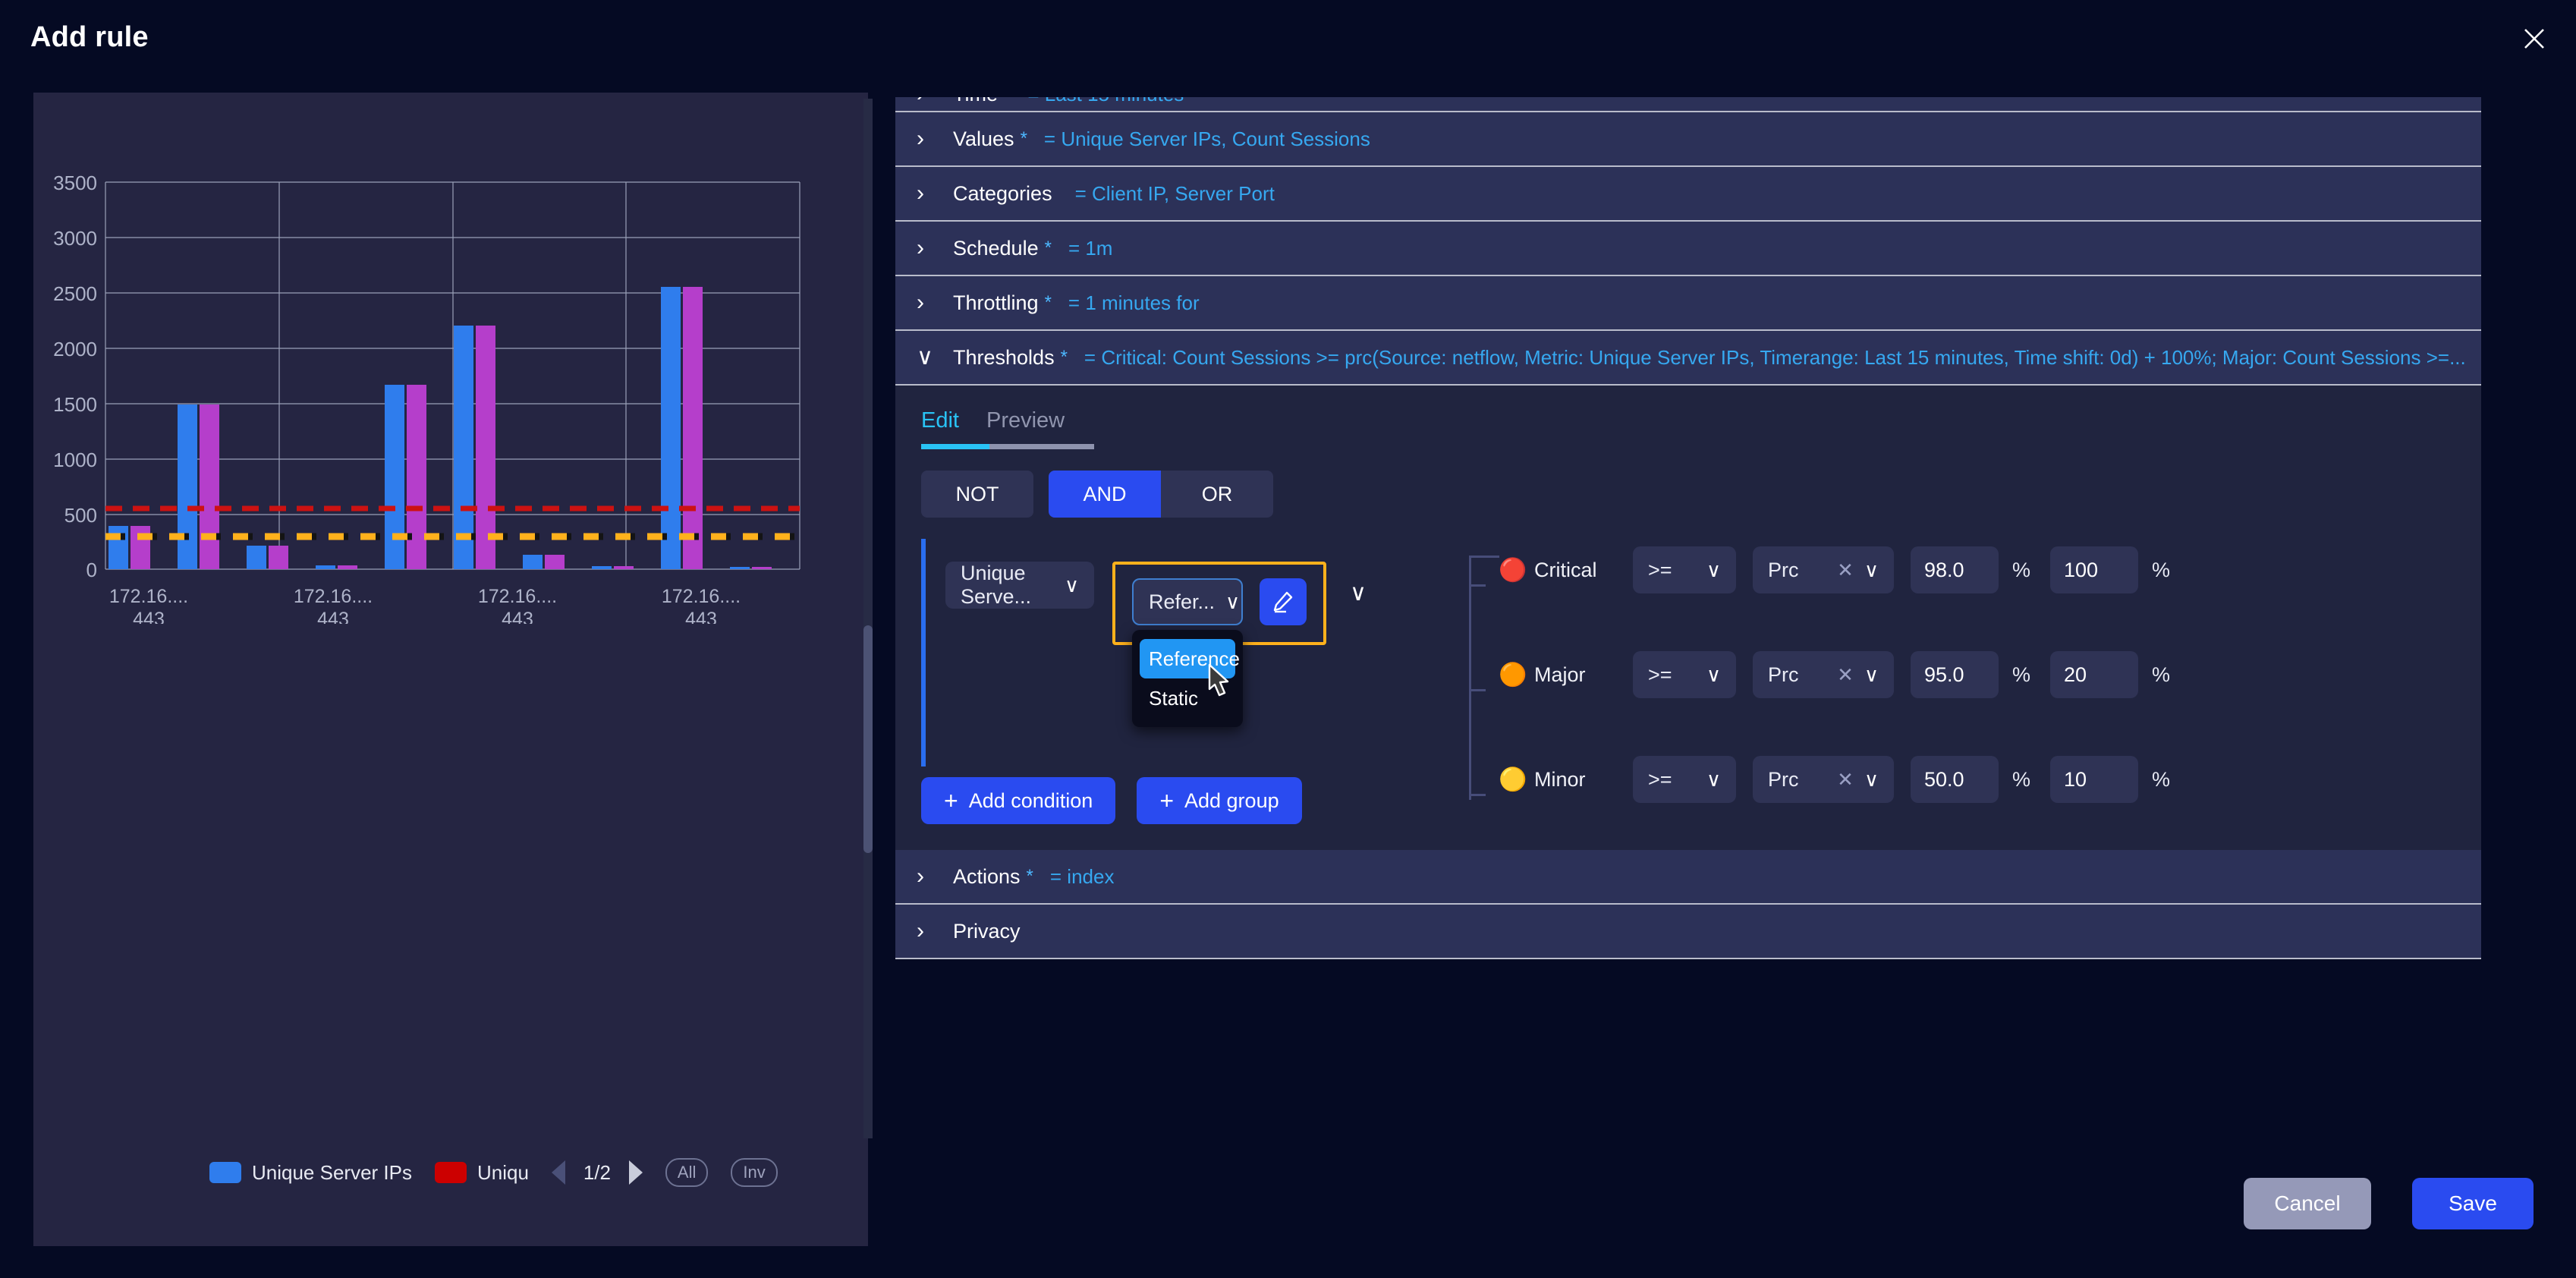  I want to click on severity-connector, so click(1484, 678).